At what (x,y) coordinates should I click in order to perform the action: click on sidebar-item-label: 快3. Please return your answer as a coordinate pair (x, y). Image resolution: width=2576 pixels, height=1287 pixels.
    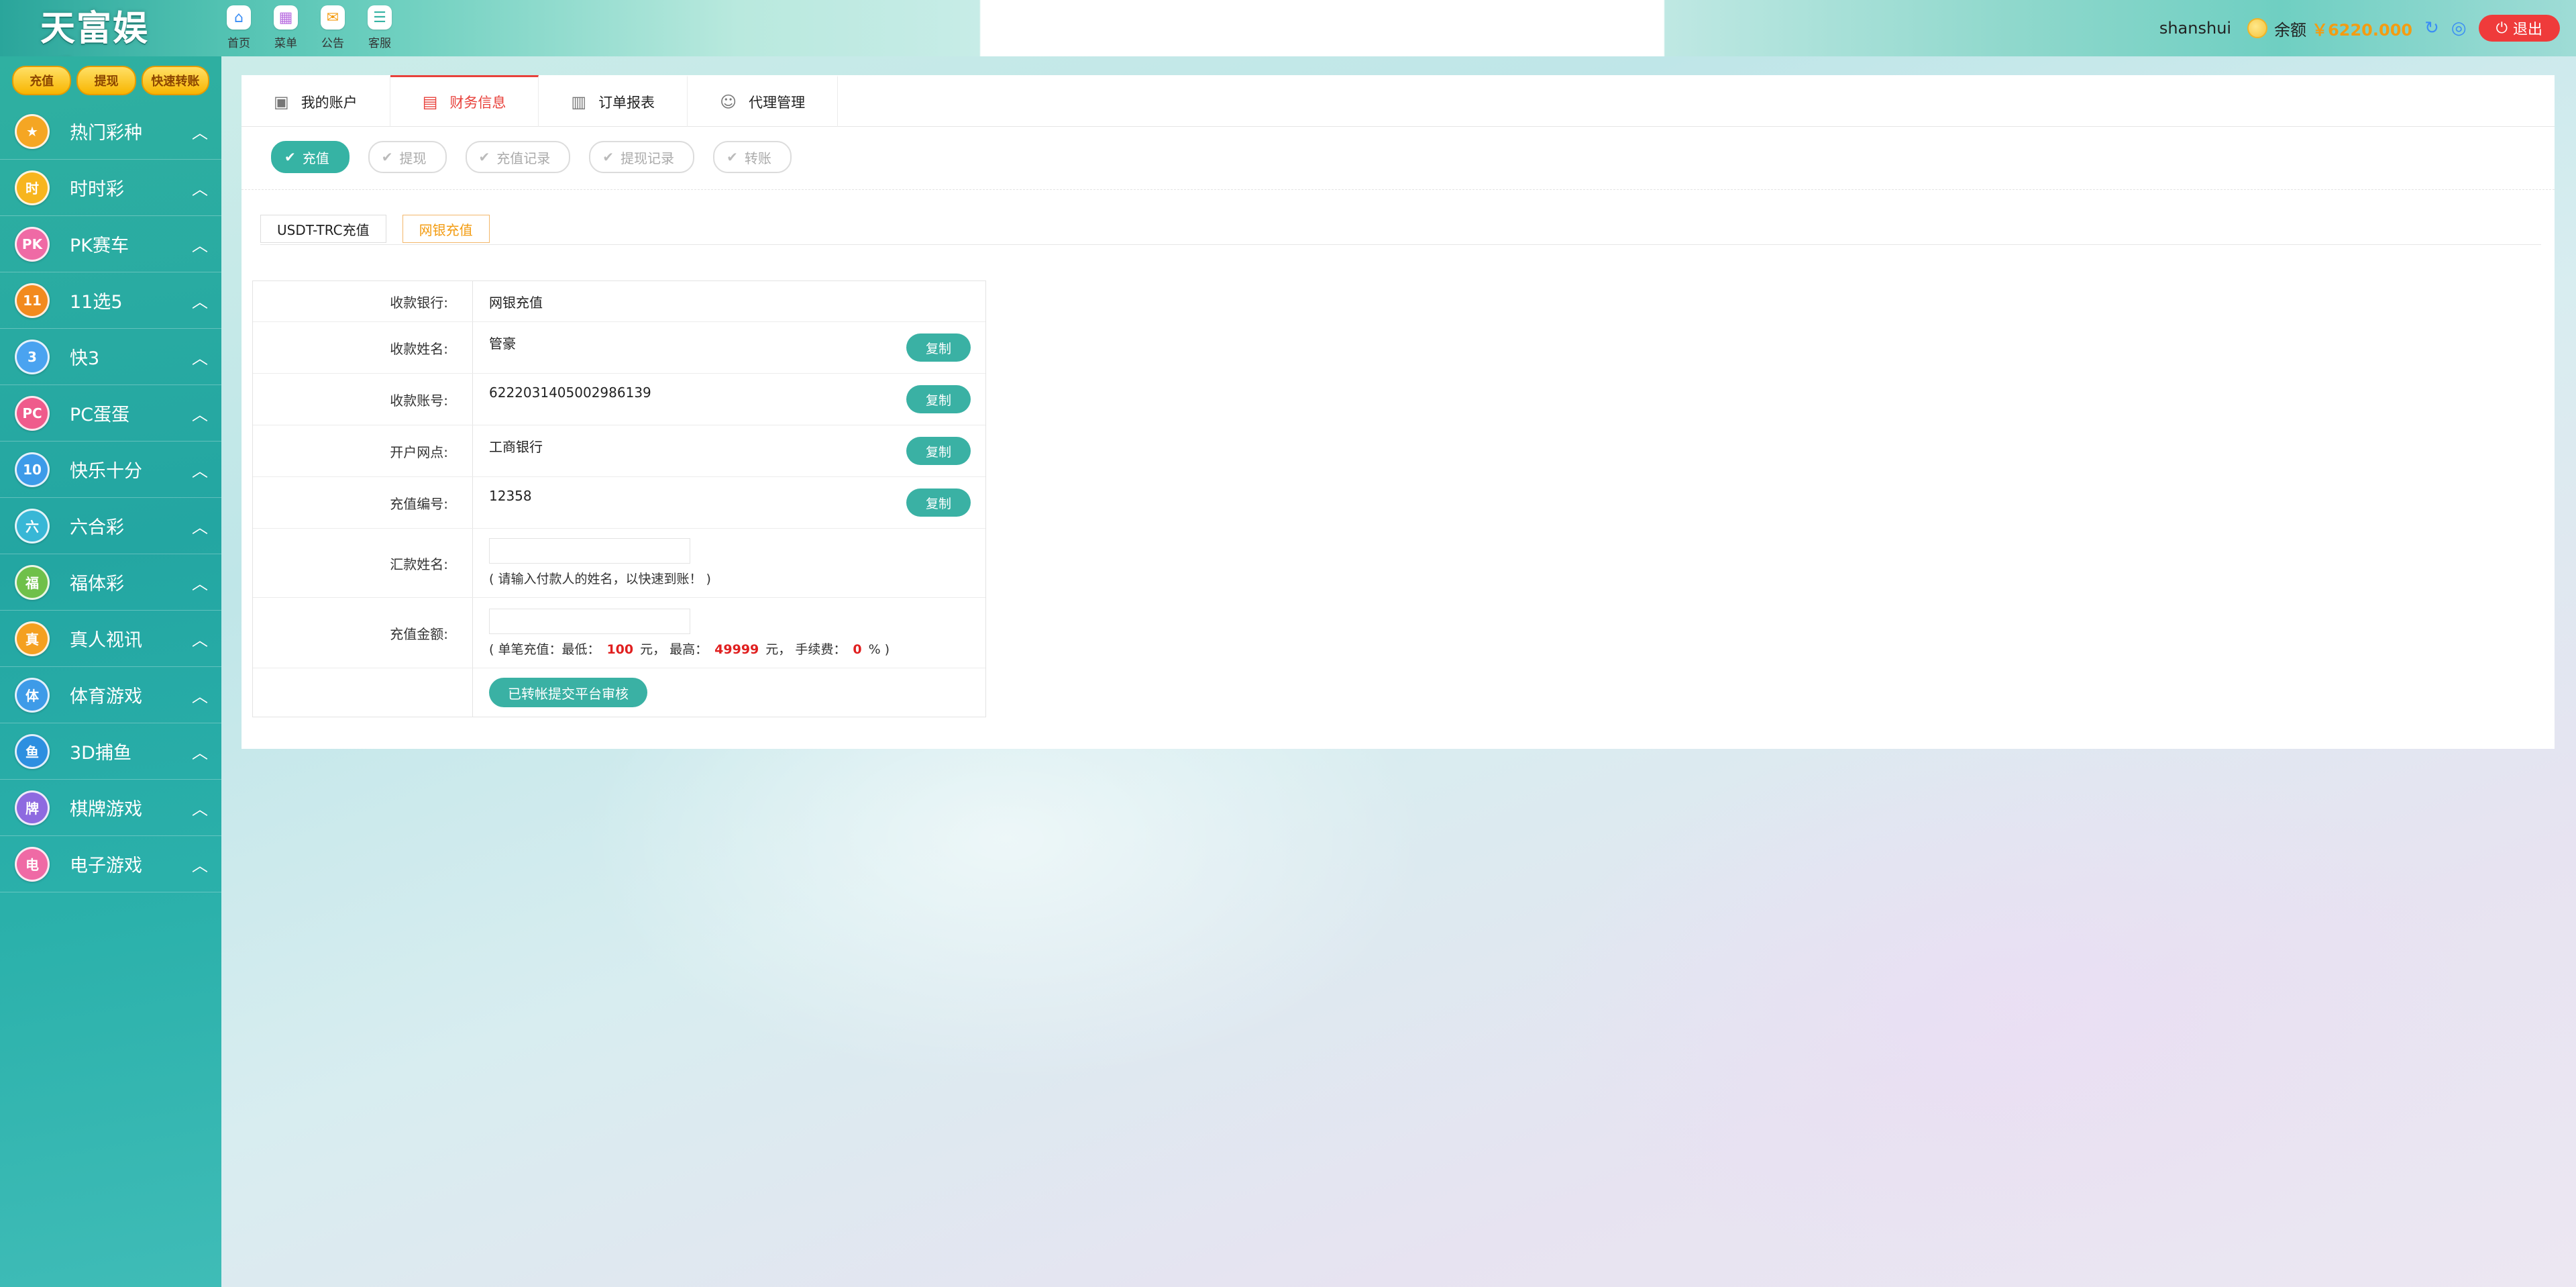
    Looking at the image, I should click on (85, 358).